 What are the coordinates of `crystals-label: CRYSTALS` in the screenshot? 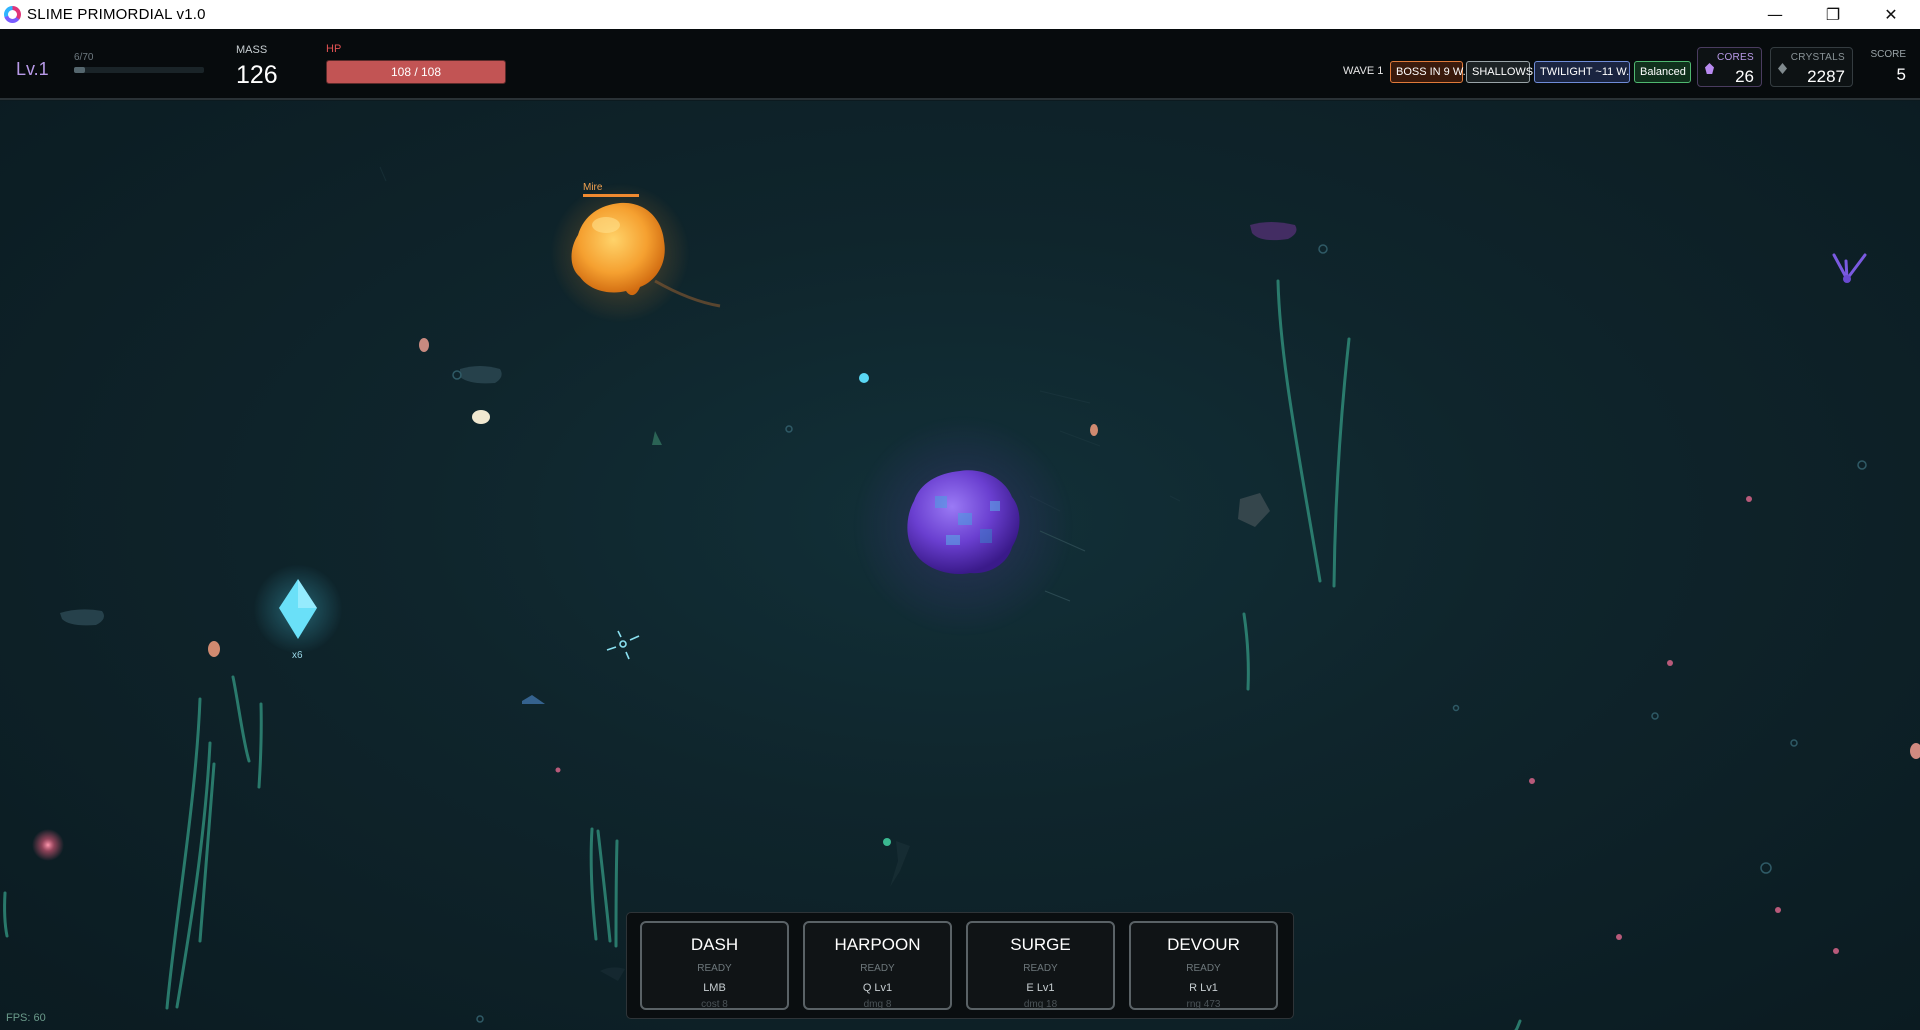 It's located at (1817, 57).